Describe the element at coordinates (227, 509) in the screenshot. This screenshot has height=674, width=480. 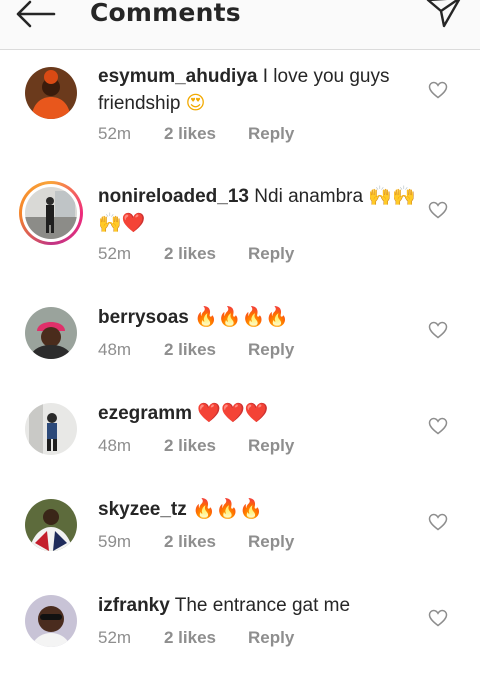
I see `comment-emoji: 🔥🔥🔥` at that location.